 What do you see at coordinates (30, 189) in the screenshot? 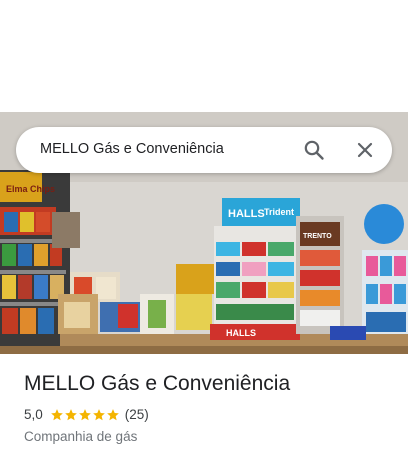
I see `svg-text: Elma Chips` at bounding box center [30, 189].